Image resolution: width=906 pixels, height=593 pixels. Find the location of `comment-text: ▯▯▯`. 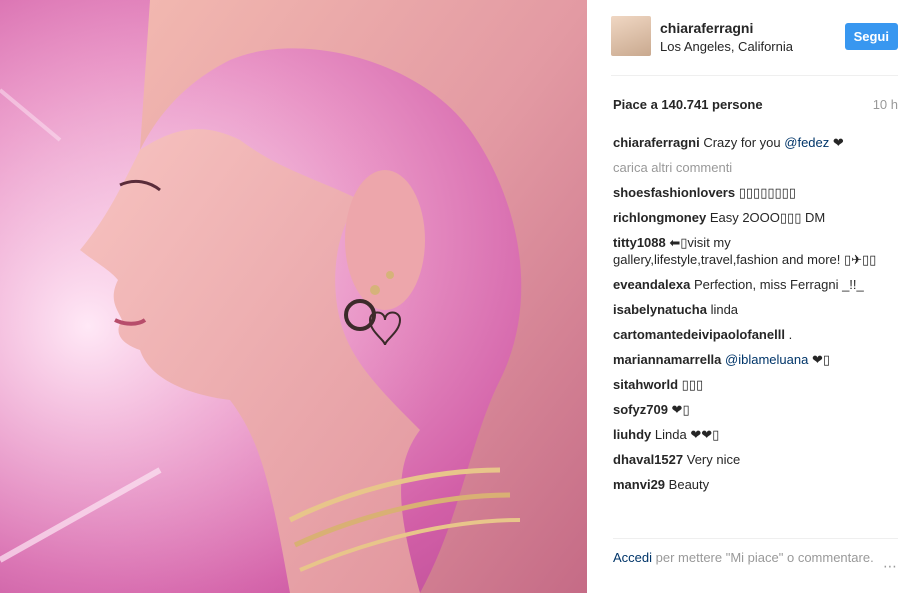

comment-text: ▯▯▯ is located at coordinates (692, 384).